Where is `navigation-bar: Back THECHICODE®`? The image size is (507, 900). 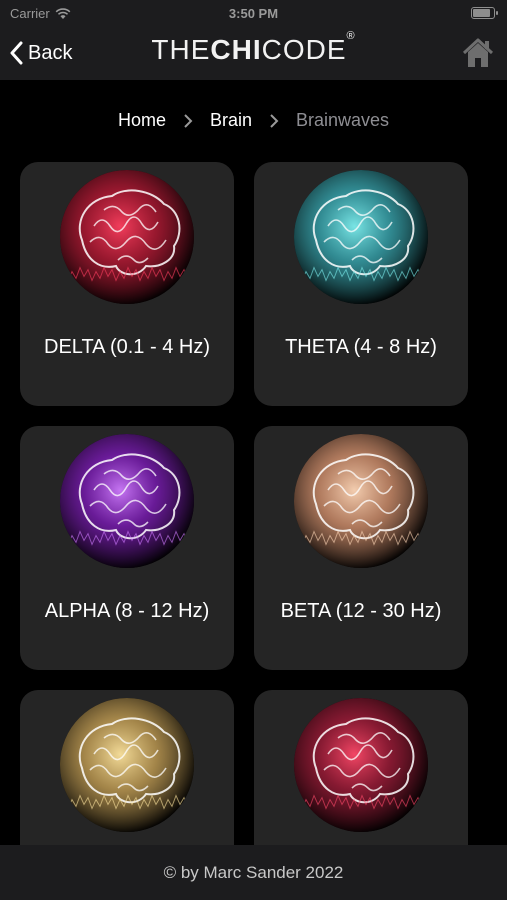
navigation-bar: Back THECHICODE® is located at coordinates (253, 54).